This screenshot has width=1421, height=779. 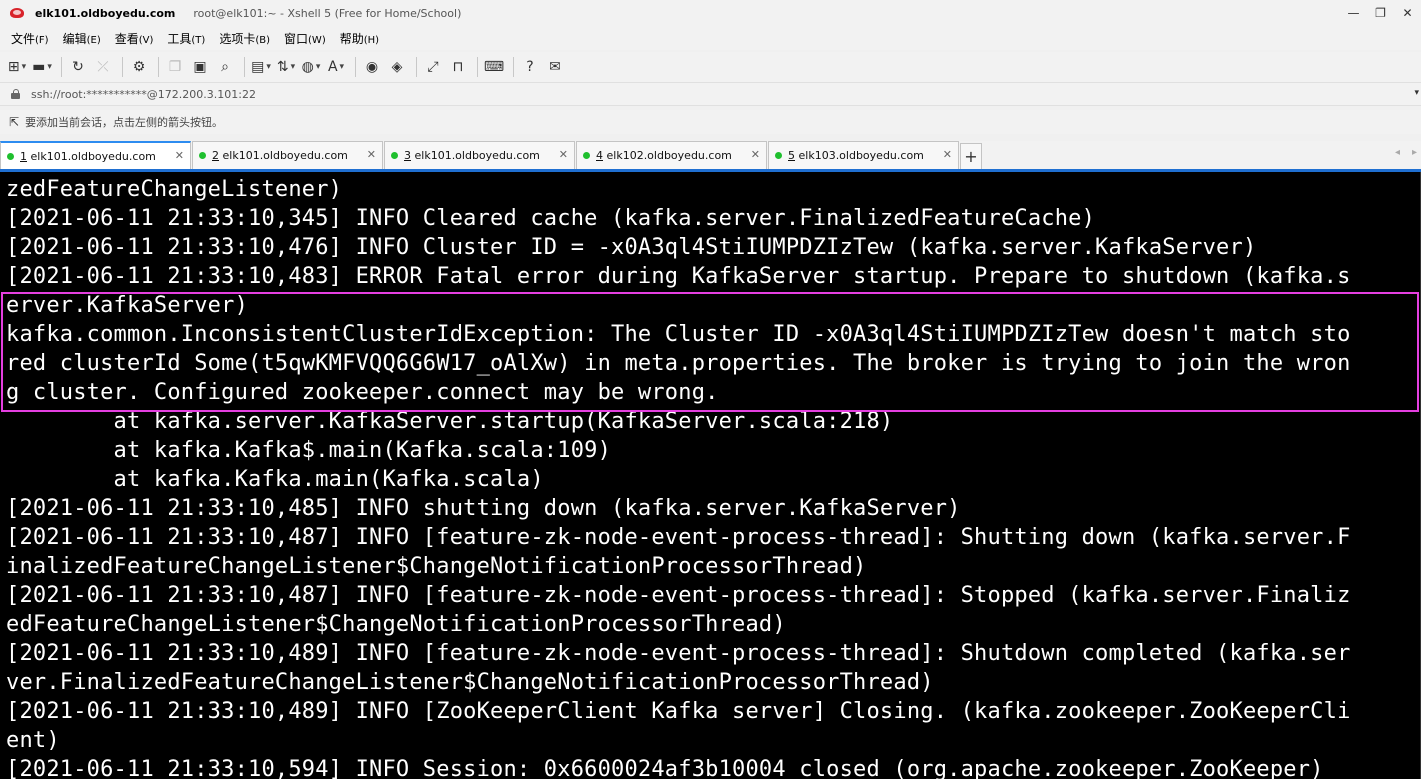 What do you see at coordinates (93, 40) in the screenshot?
I see `menu-edit-accel: (E)` at bounding box center [93, 40].